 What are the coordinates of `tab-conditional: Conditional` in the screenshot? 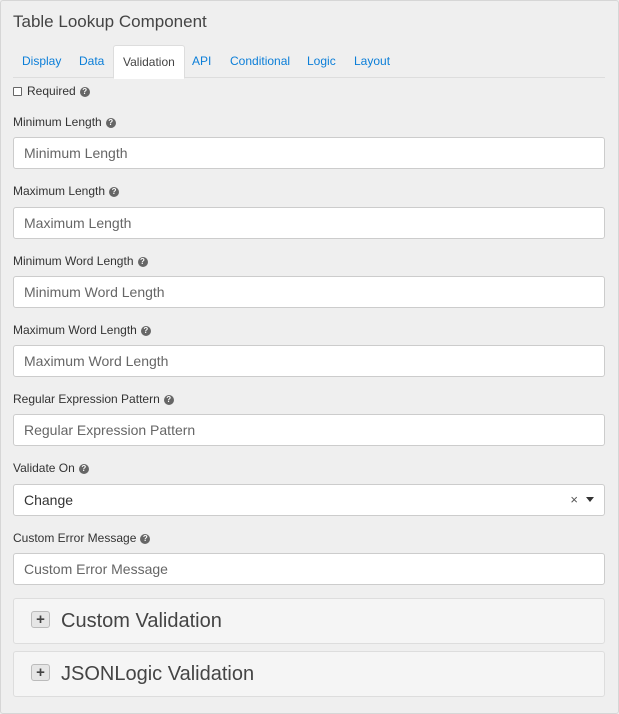 It's located at (260, 61).